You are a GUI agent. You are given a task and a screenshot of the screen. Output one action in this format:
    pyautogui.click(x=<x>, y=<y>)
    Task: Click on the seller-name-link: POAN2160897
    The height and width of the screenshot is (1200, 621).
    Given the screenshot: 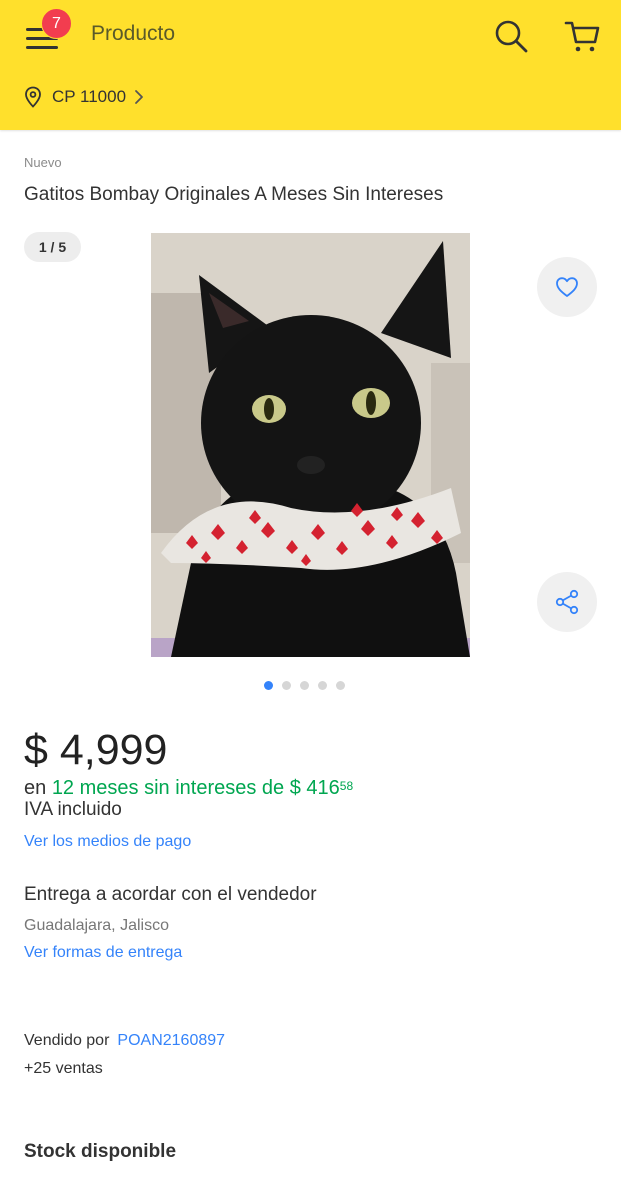 What is the action you would take?
    pyautogui.click(x=171, y=1040)
    